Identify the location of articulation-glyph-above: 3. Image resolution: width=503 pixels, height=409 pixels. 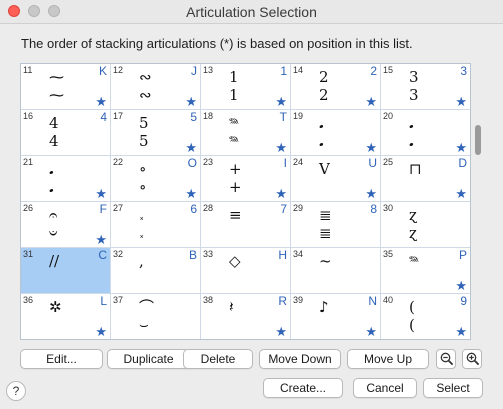
(414, 77).